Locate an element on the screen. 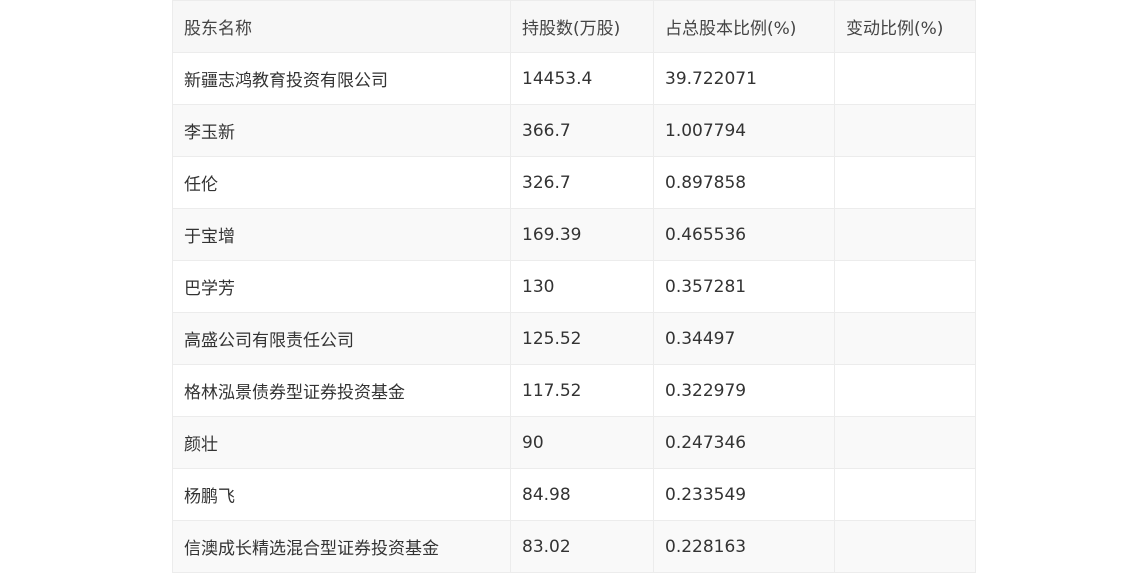 This screenshot has height=576, width=1148. cell-share-ratio: 0.322979 is located at coordinates (744, 390).